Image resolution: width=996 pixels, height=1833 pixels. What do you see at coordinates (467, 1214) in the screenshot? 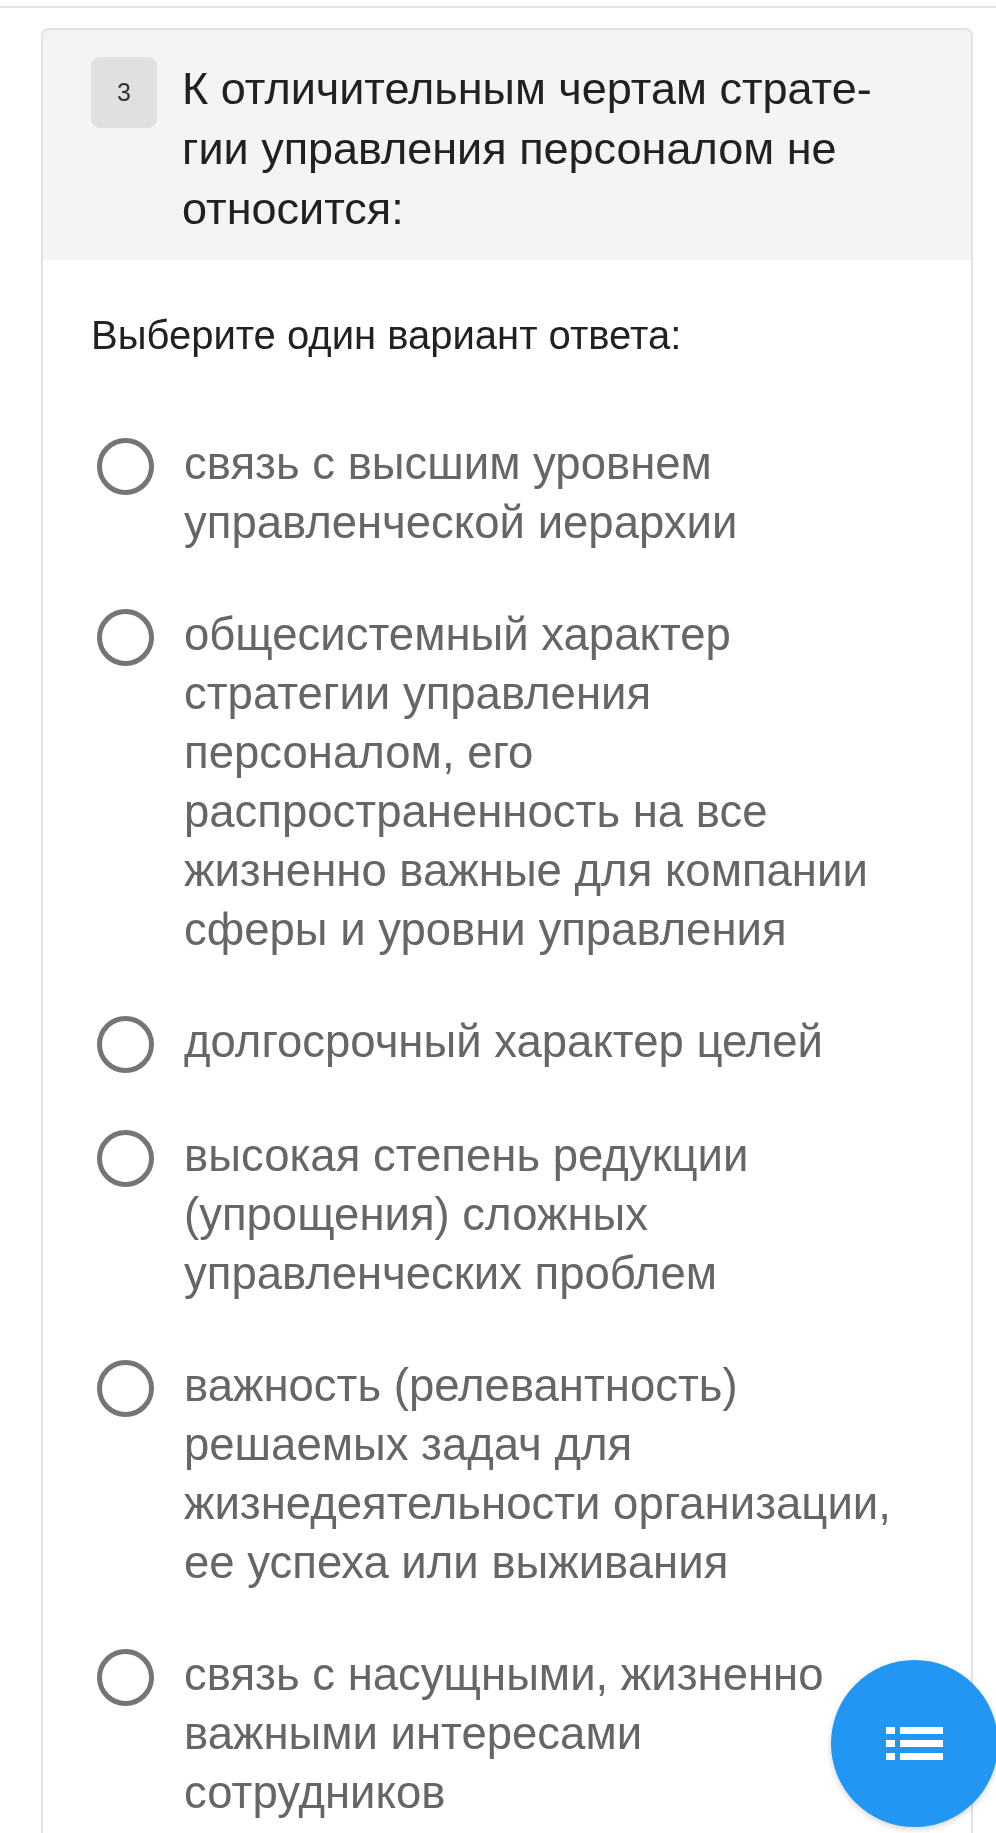
I see `option-label: высокая степень редукции (упрощения) сложных управленческих проблем` at bounding box center [467, 1214].